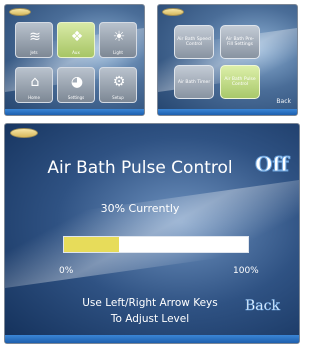 The image size is (320, 347). What do you see at coordinates (150, 303) in the screenshot?
I see `instruction-line-1: Use Left/Right Arrow Keys` at bounding box center [150, 303].